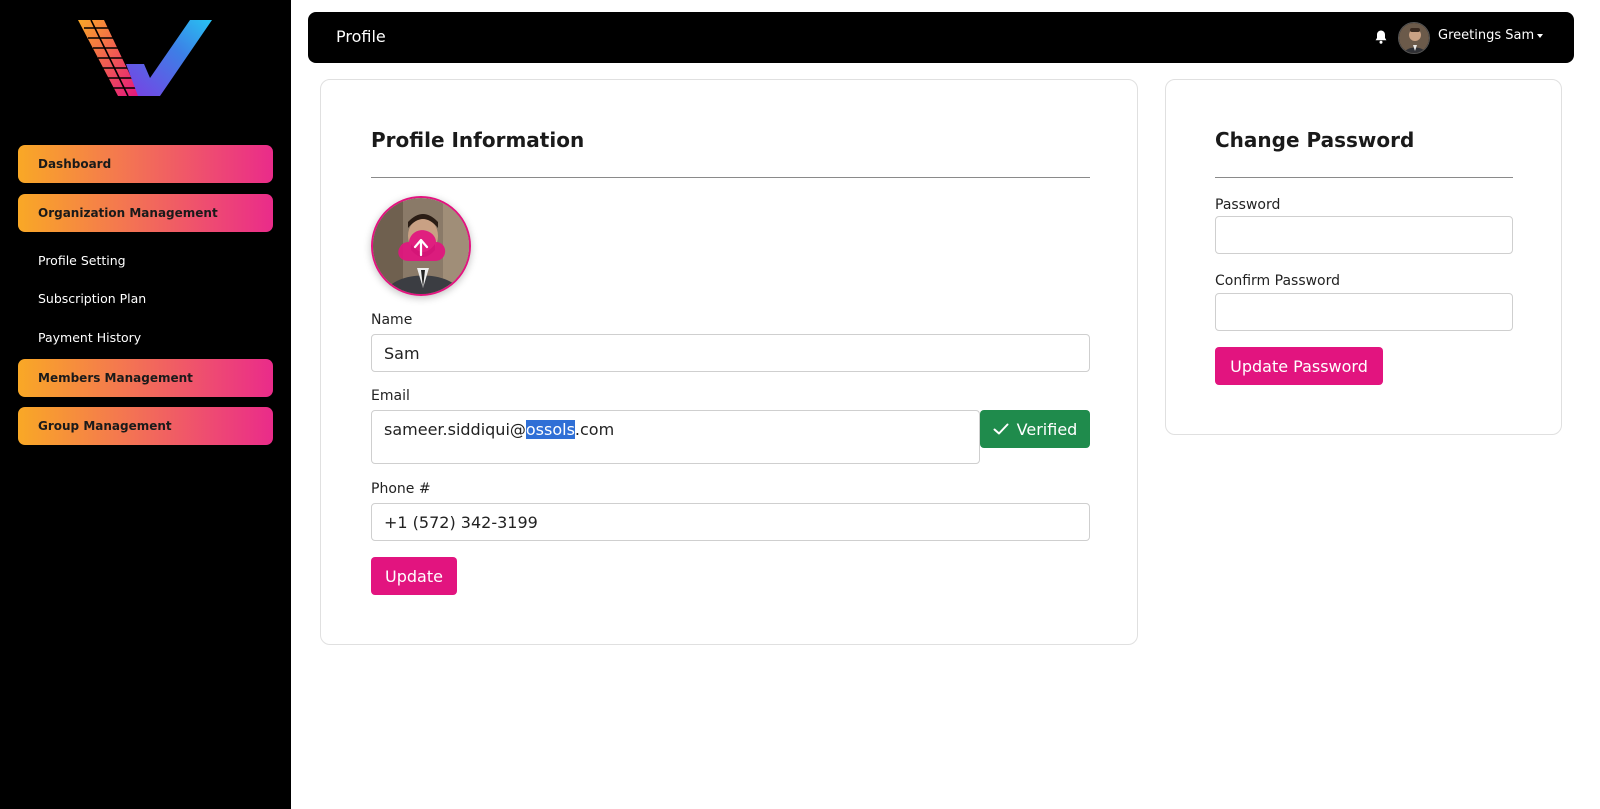 The width and height of the screenshot is (1600, 809). Describe the element at coordinates (1381, 37) in the screenshot. I see `bell-icon` at that location.